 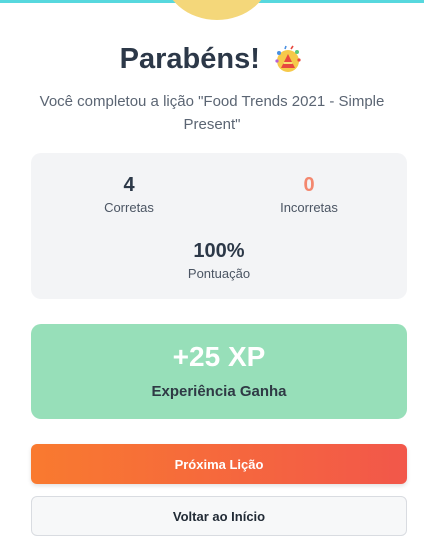 What do you see at coordinates (129, 185) in the screenshot?
I see `correct-count: 4` at bounding box center [129, 185].